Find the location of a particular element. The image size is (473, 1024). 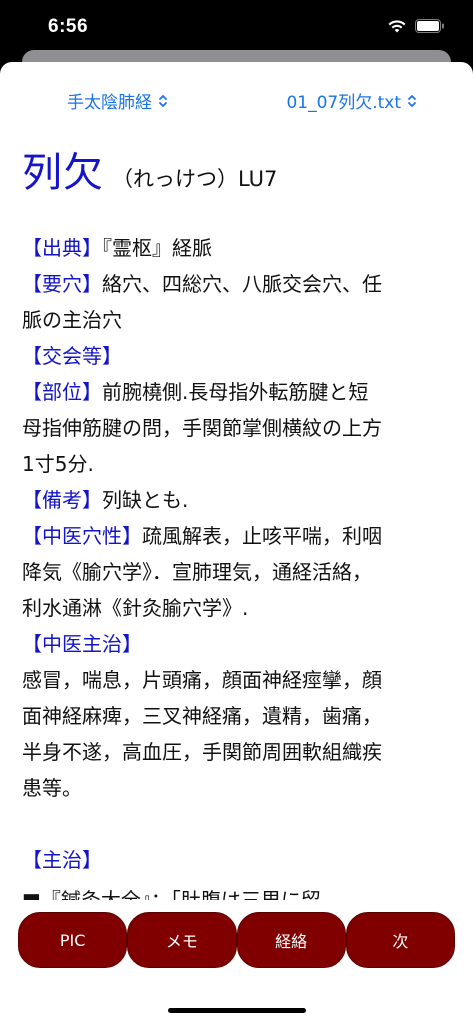

point-name: 列欠 is located at coordinates (63, 173).